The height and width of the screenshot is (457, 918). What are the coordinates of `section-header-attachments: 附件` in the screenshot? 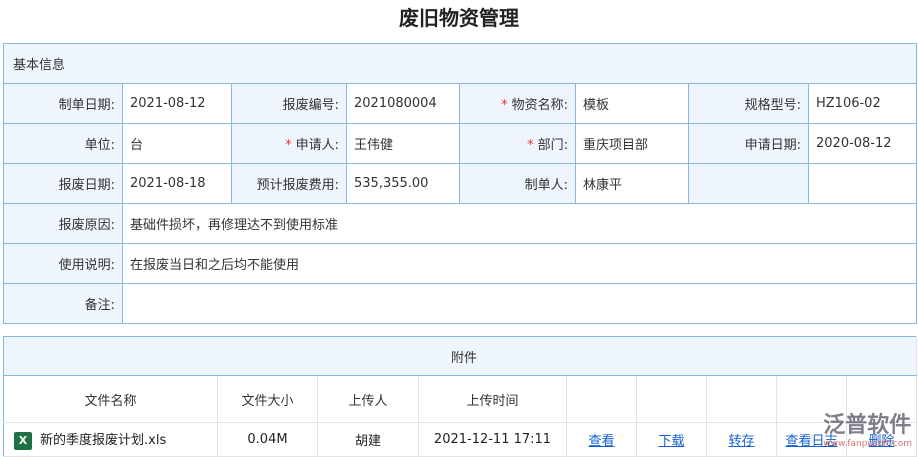 It's located at (460, 356).